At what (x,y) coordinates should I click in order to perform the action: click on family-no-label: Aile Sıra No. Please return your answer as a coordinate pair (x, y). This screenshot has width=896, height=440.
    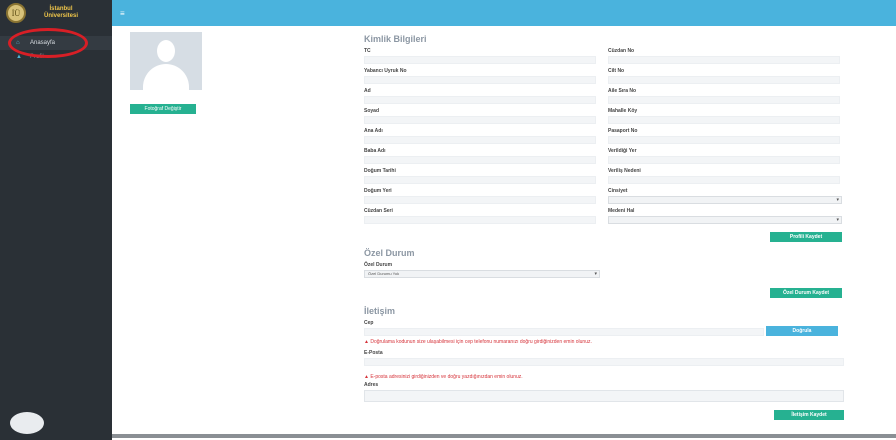
    Looking at the image, I should click on (622, 91).